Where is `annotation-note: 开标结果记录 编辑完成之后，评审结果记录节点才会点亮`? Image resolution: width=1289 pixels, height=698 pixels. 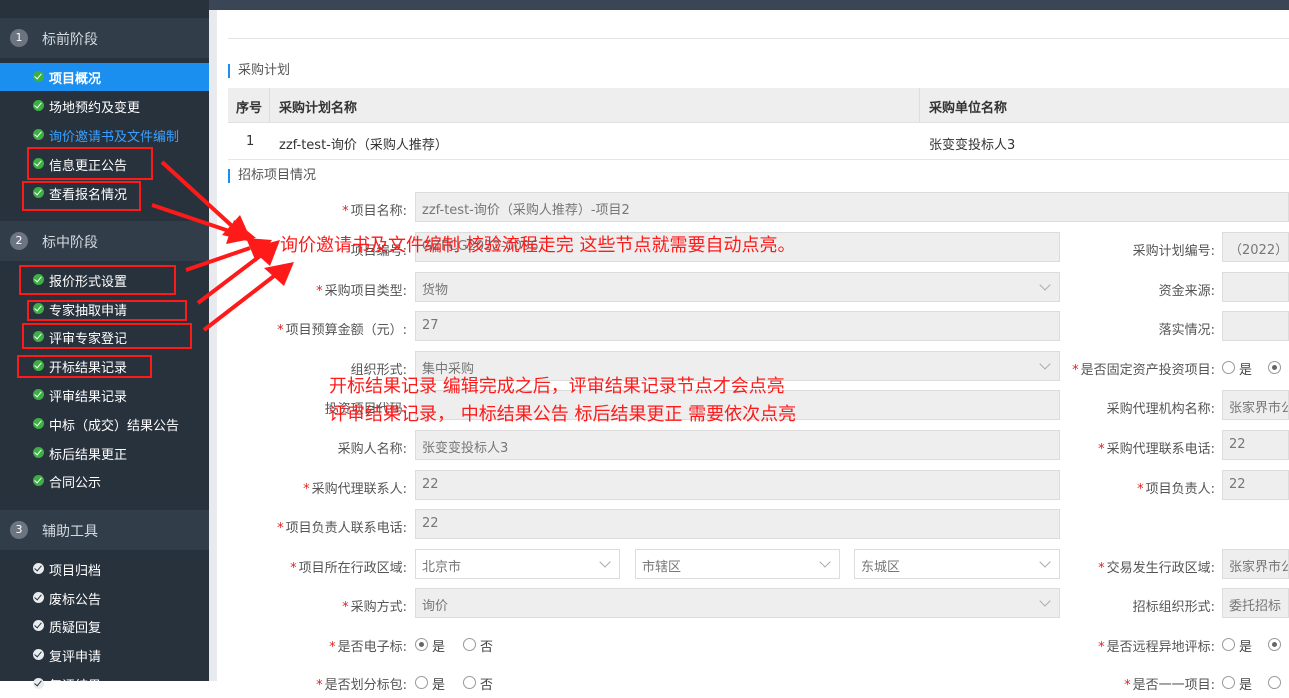 annotation-note: 开标结果记录 编辑完成之后，评审结果记录节点才会点亮 is located at coordinates (557, 386).